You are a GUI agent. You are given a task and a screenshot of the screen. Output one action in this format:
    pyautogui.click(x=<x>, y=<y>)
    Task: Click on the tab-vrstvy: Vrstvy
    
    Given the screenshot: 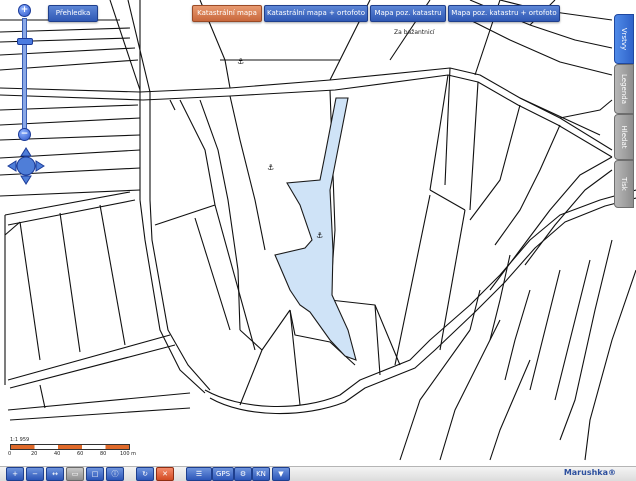 What is the action you would take?
    pyautogui.click(x=624, y=39)
    